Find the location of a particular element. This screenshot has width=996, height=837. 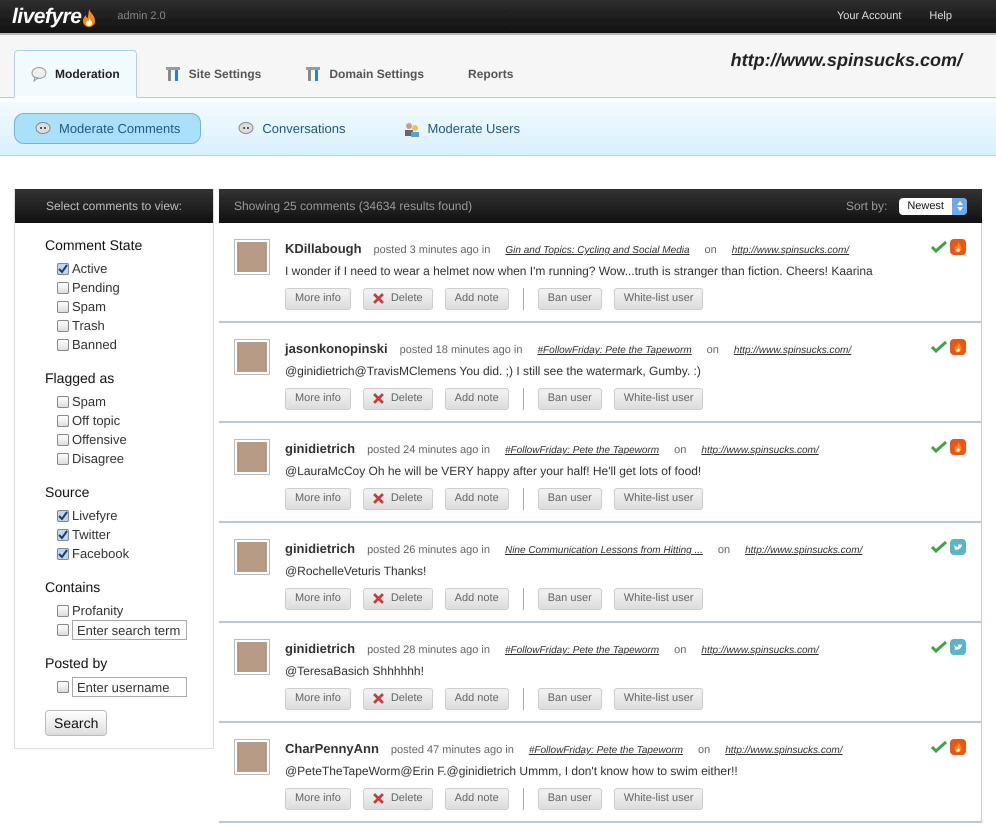

posted-time: posted 47 minutes ago in is located at coordinates (452, 750).